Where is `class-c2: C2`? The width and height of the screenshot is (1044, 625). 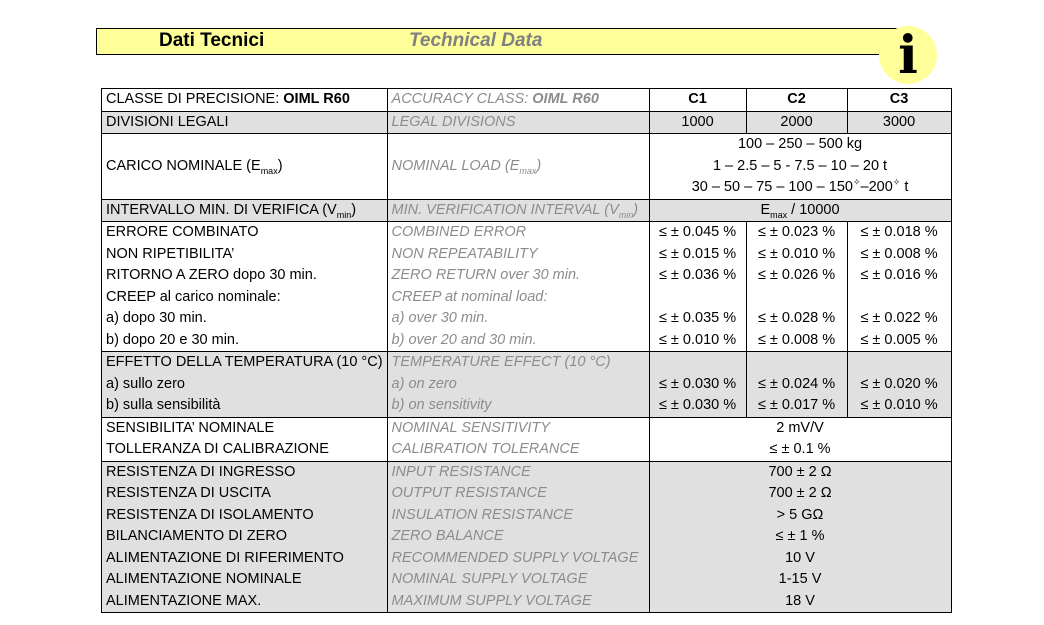 class-c2: C2 is located at coordinates (796, 100).